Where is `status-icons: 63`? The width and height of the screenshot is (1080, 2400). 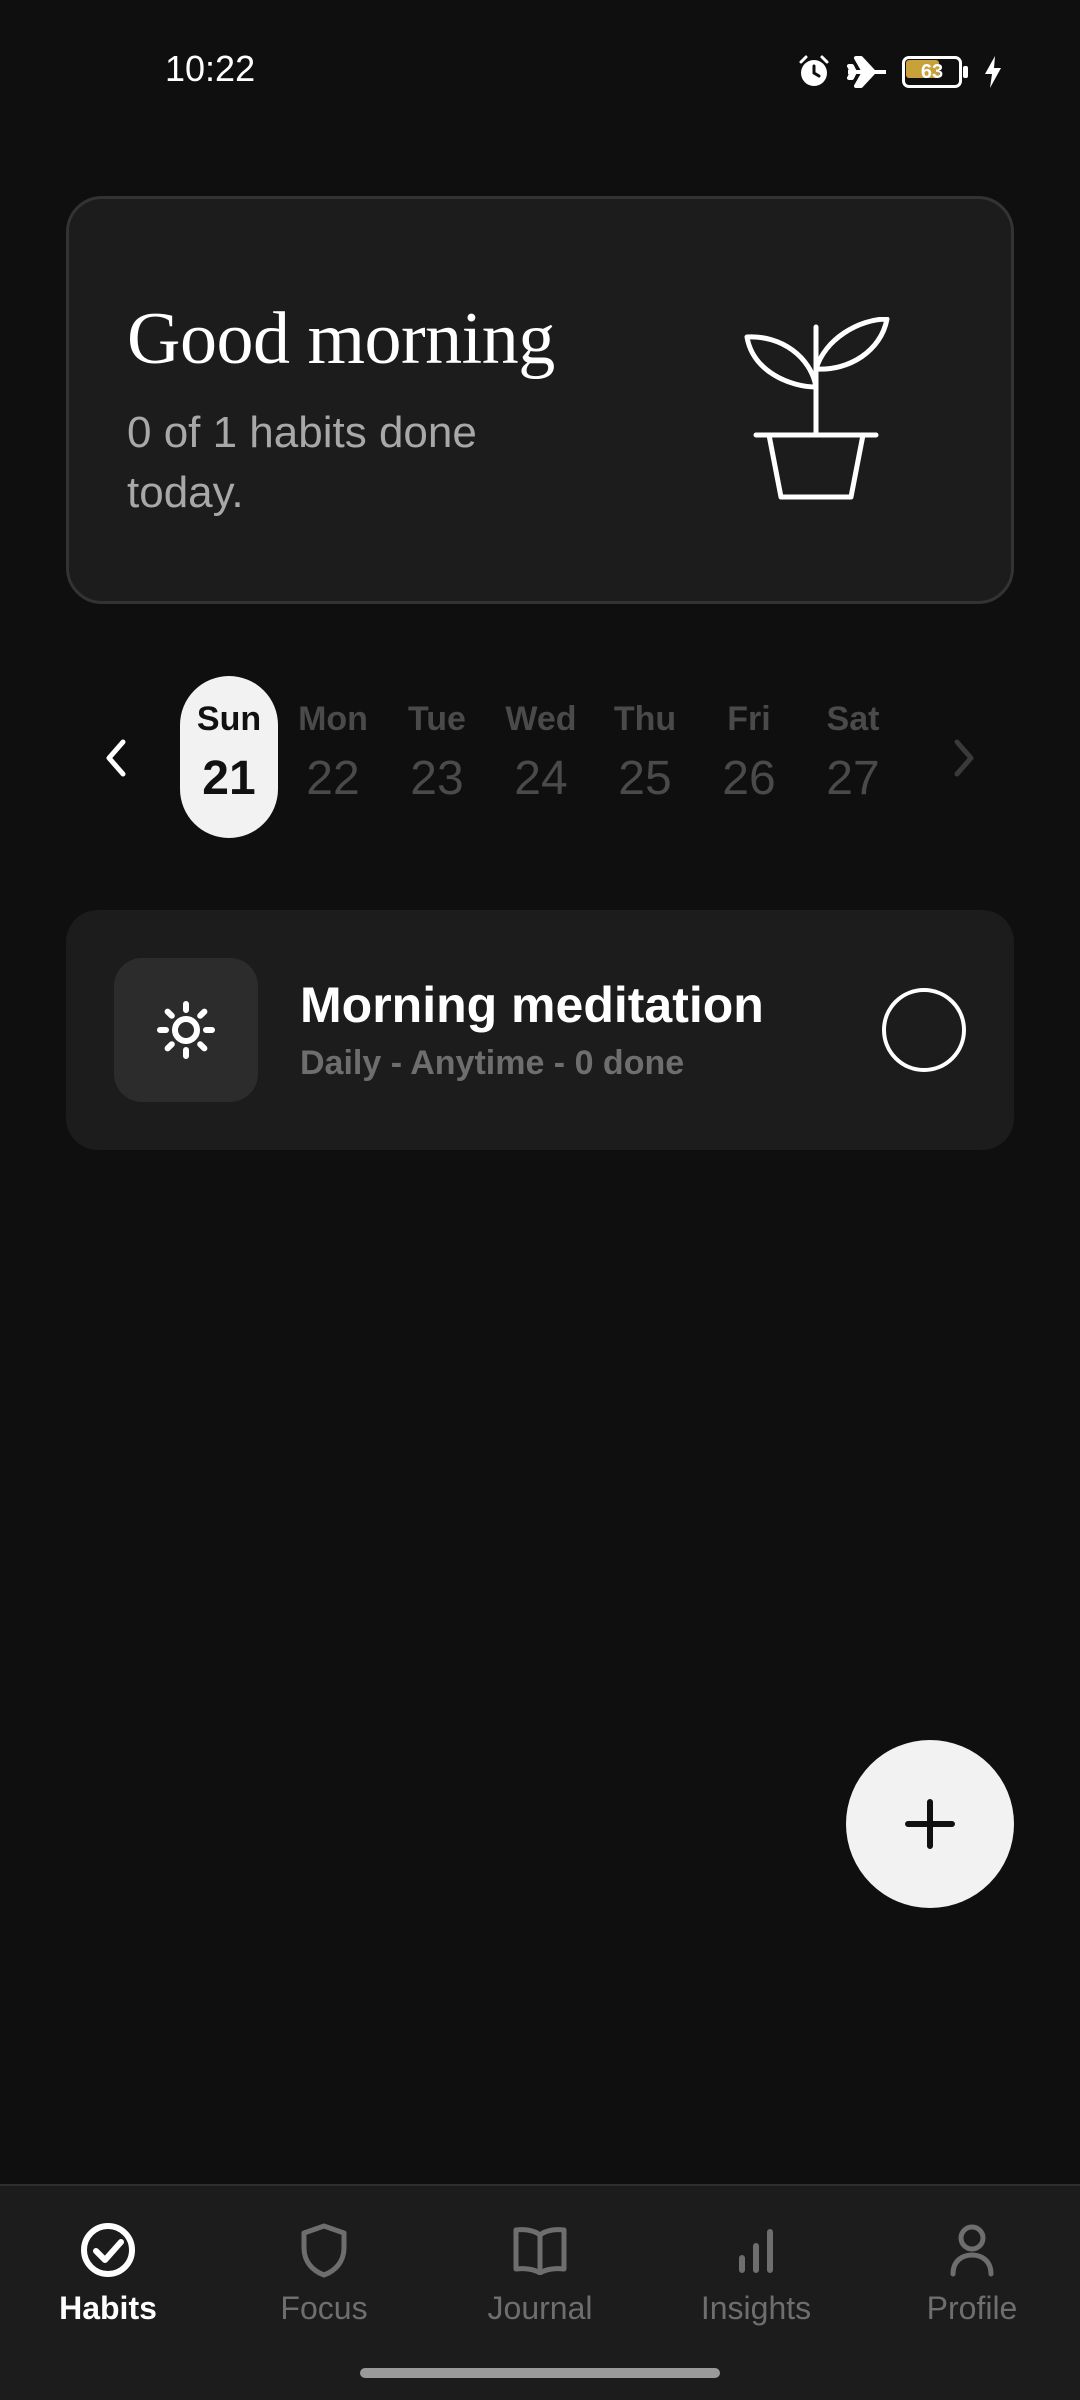
status-icons: 63 is located at coordinates (900, 72).